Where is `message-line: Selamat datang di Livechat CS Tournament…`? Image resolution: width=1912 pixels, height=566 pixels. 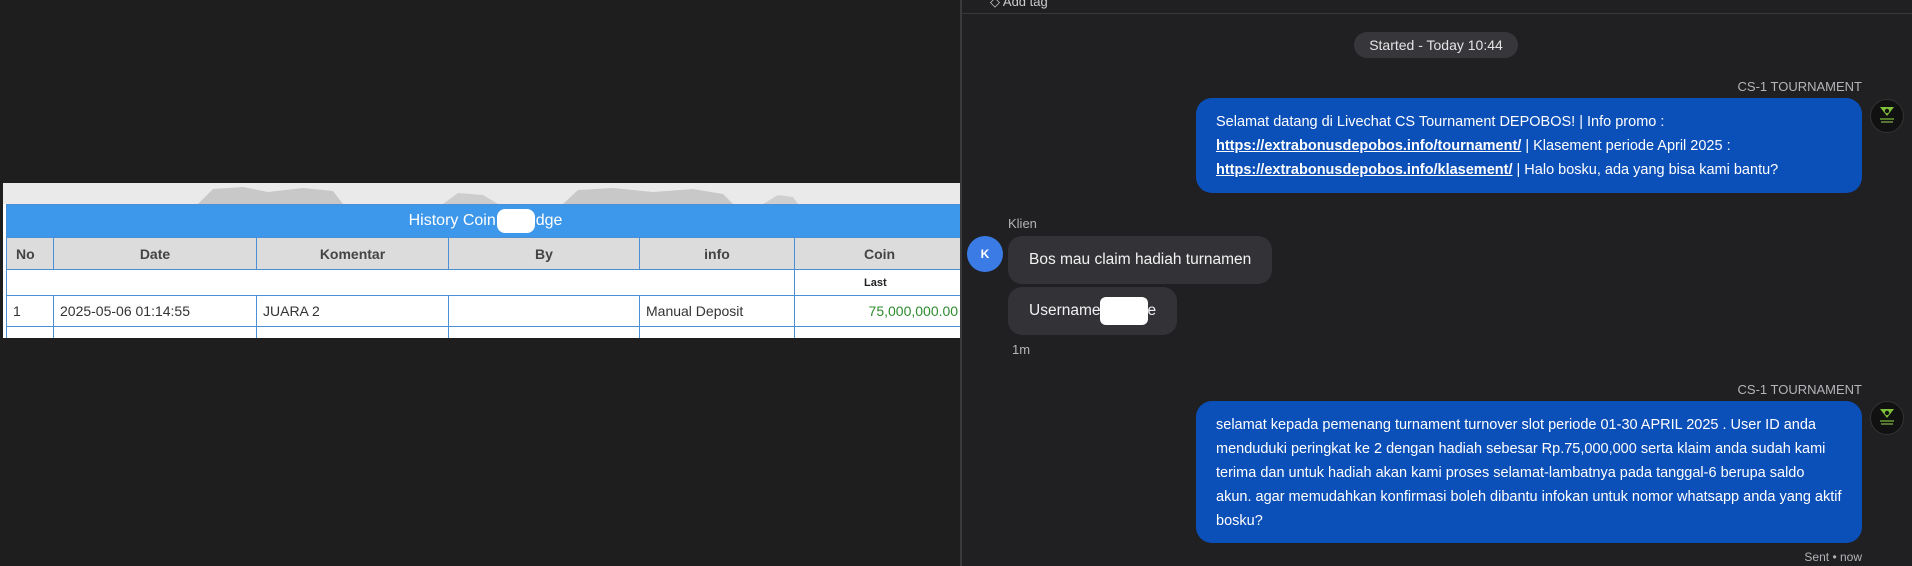
message-line: Selamat datang di Livechat CS Tournament… is located at coordinates (1440, 122).